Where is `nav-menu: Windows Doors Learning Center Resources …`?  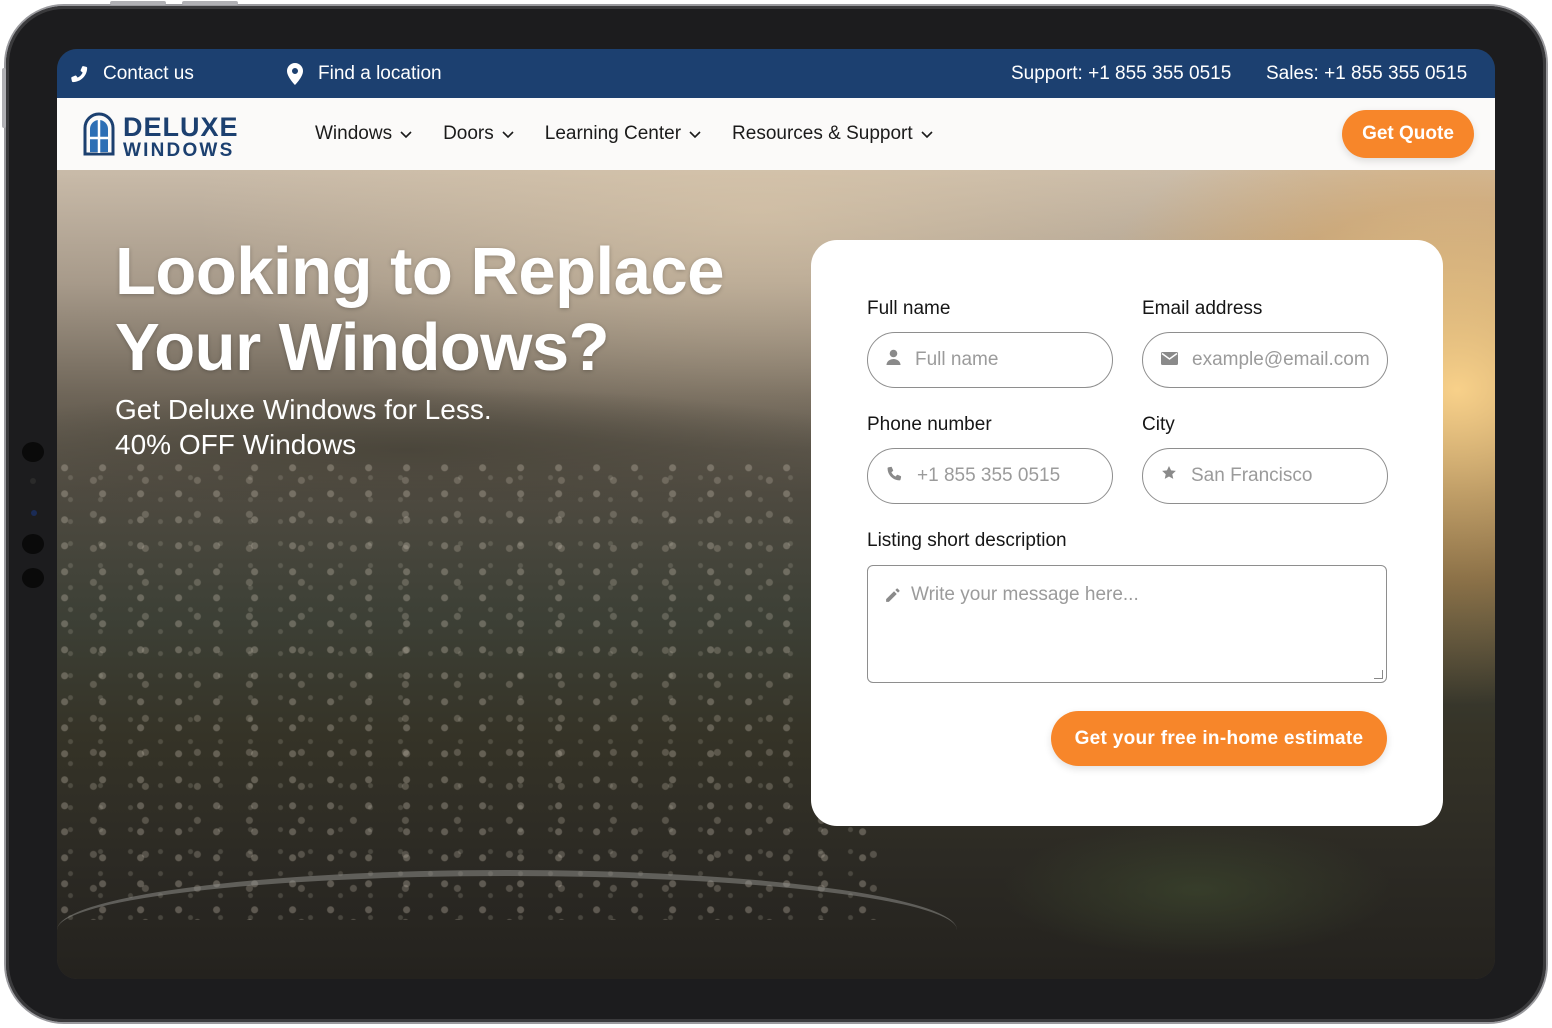 nav-menu: Windows Doors Learning Center Resources … is located at coordinates (639, 134).